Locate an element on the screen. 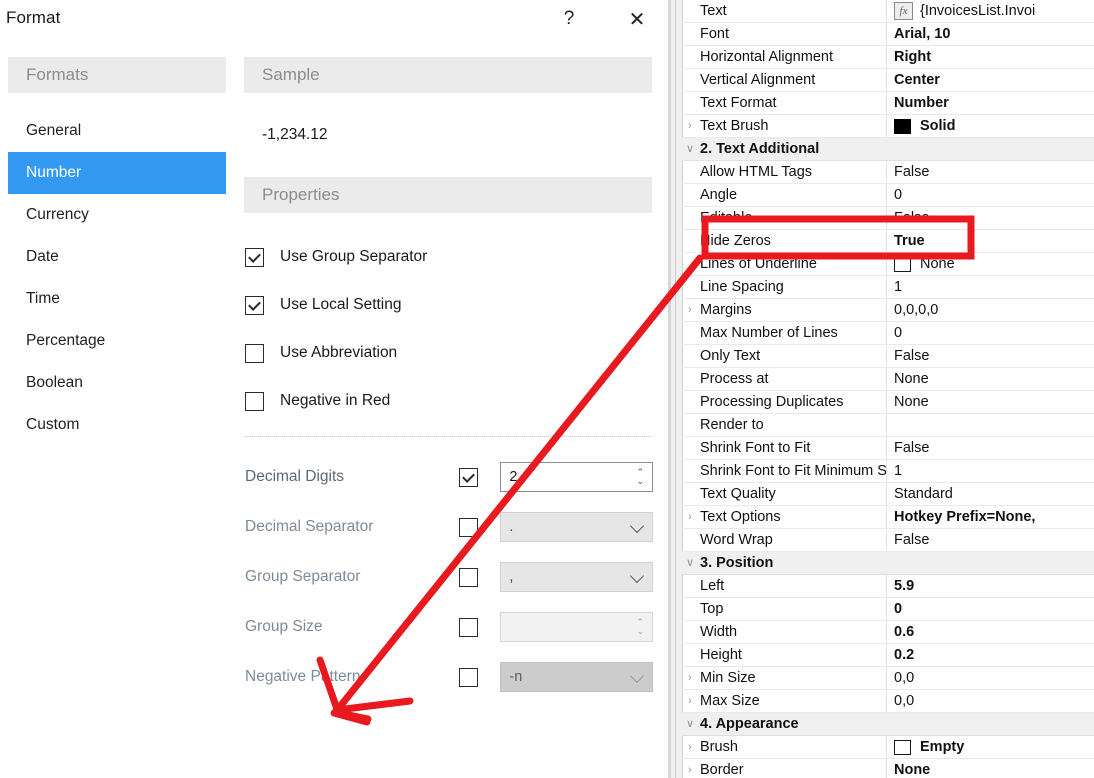 The width and height of the screenshot is (1094, 778). format-item-date: Date is located at coordinates (117, 257).